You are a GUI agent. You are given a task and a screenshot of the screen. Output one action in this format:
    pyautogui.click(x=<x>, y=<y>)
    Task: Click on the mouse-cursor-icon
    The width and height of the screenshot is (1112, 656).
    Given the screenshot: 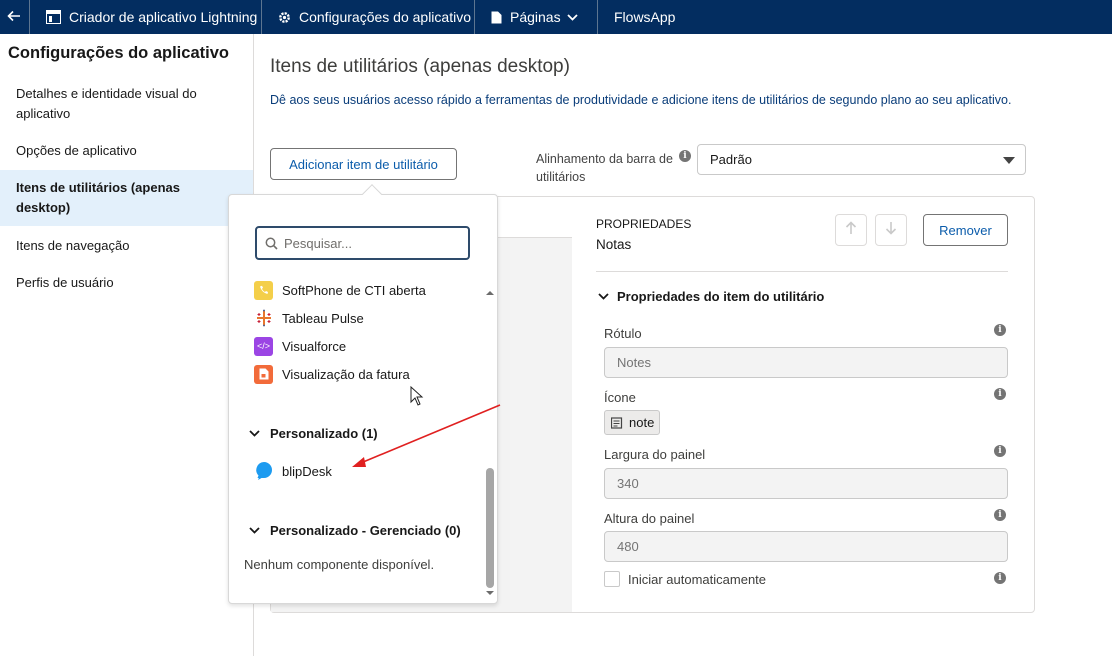 What is the action you would take?
    pyautogui.click(x=417, y=395)
    